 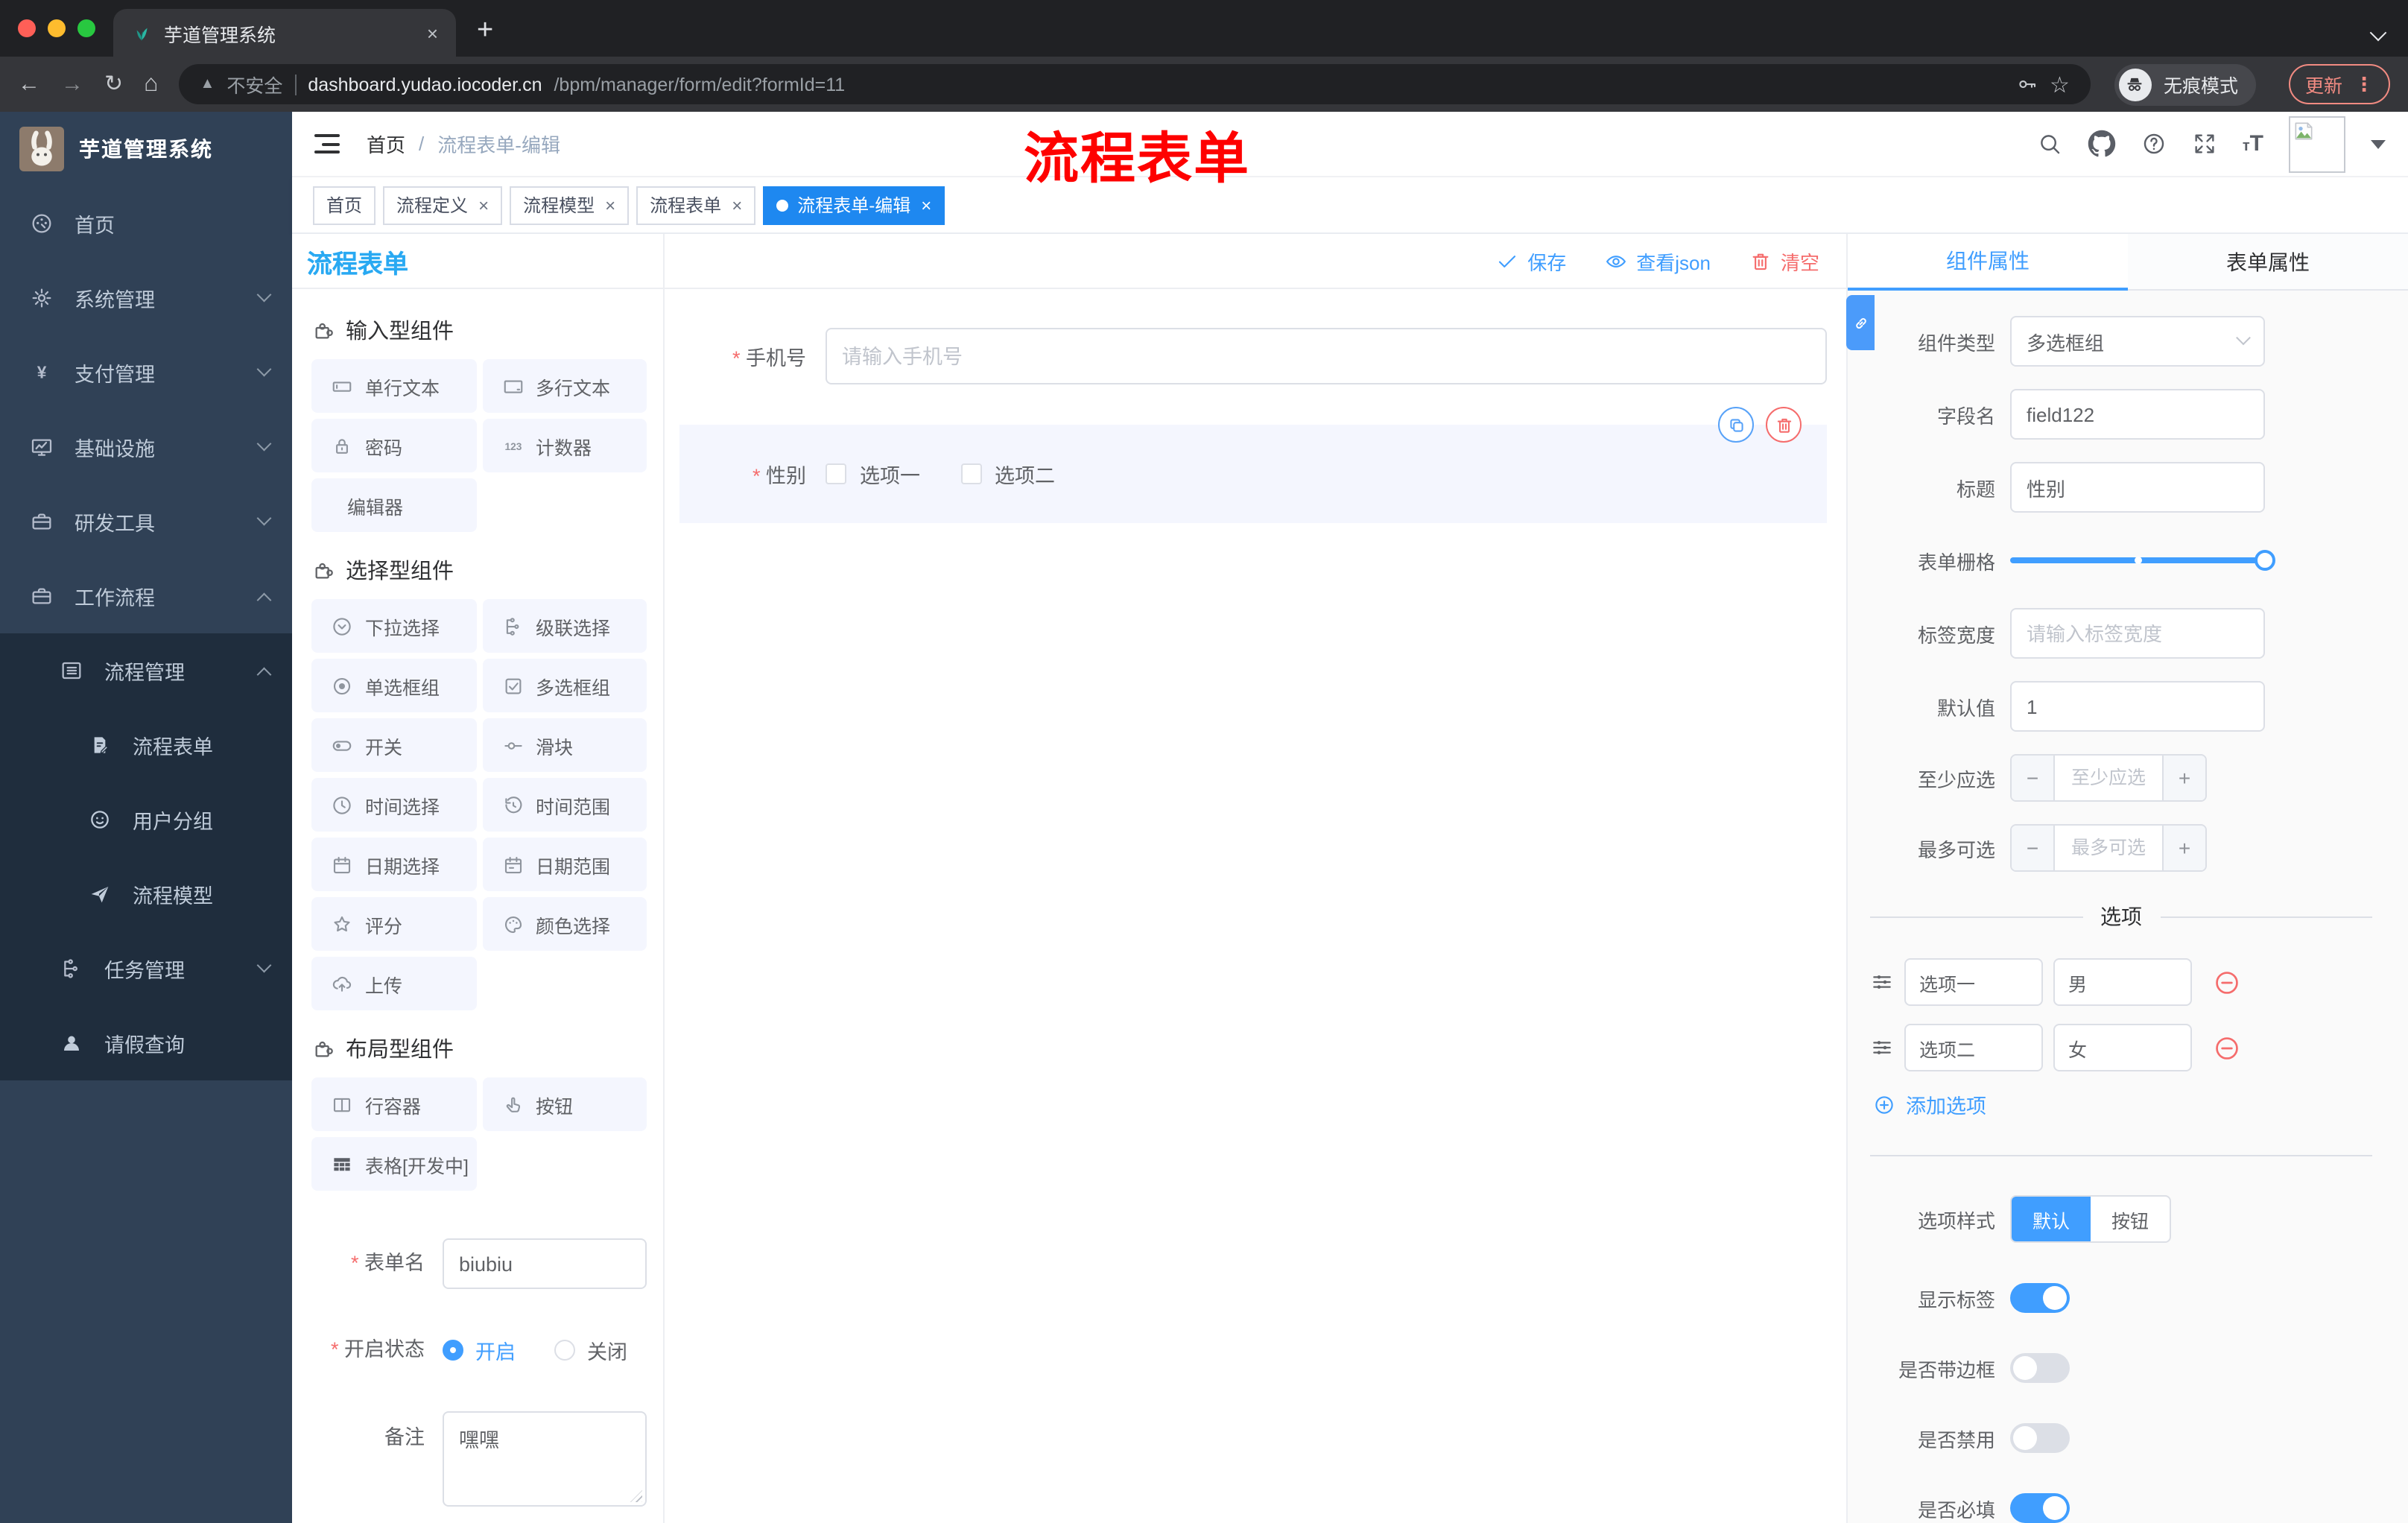 What do you see at coordinates (146, 372) in the screenshot?
I see `sidebar-item-payment: 支付管理` at bounding box center [146, 372].